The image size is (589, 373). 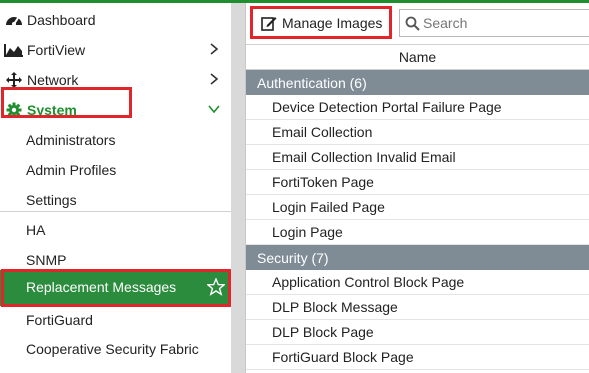 What do you see at coordinates (503, 23) in the screenshot?
I see `search-input` at bounding box center [503, 23].